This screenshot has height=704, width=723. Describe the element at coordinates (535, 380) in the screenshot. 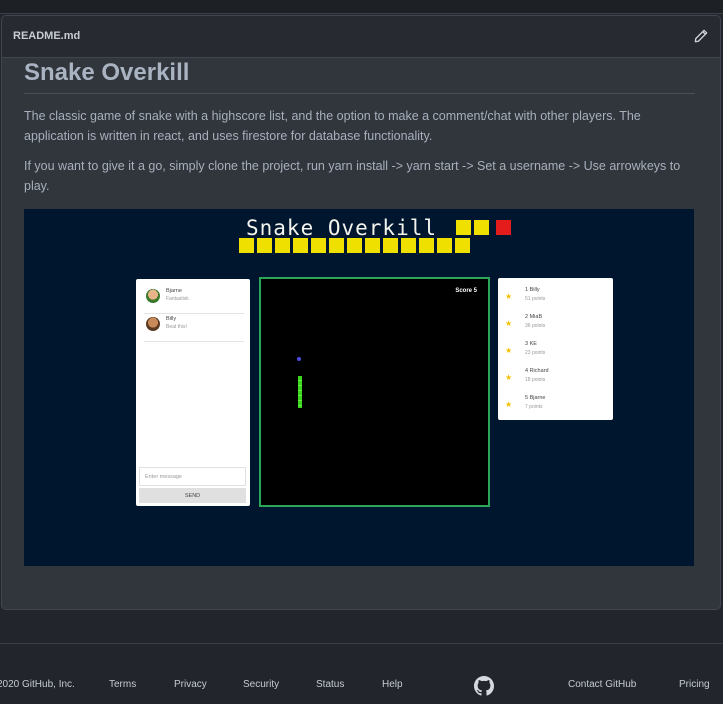

I see `highscore-points: 18 points` at that location.